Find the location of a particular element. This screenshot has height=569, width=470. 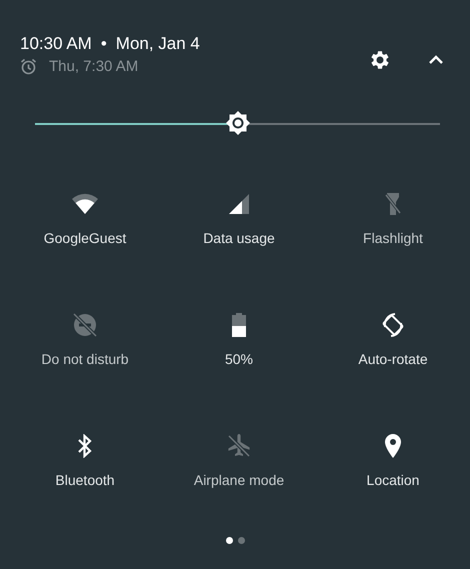

brightness-slider is located at coordinates (237, 124).